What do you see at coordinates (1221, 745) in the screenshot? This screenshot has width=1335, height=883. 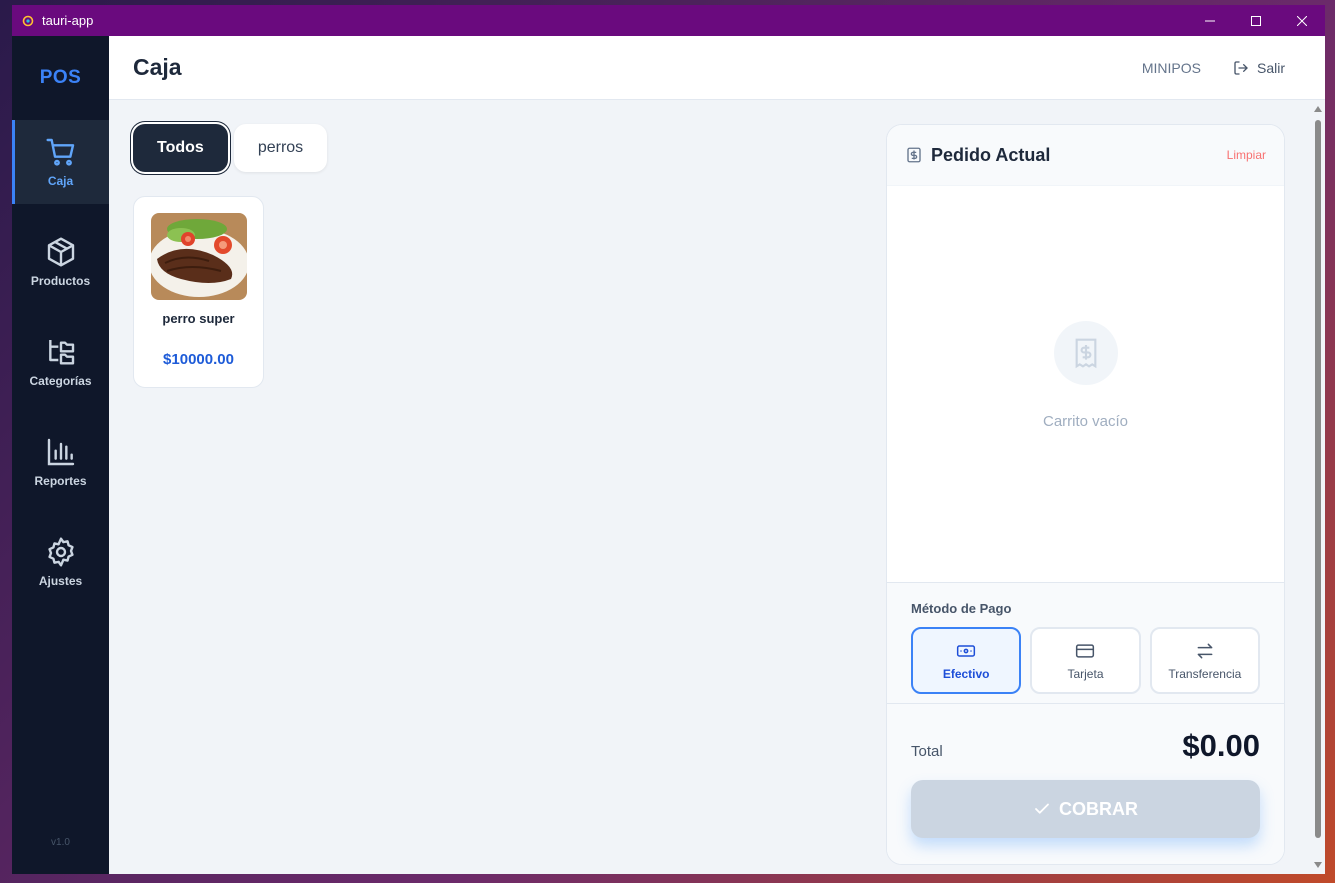 I see `total-value: $0.00` at bounding box center [1221, 745].